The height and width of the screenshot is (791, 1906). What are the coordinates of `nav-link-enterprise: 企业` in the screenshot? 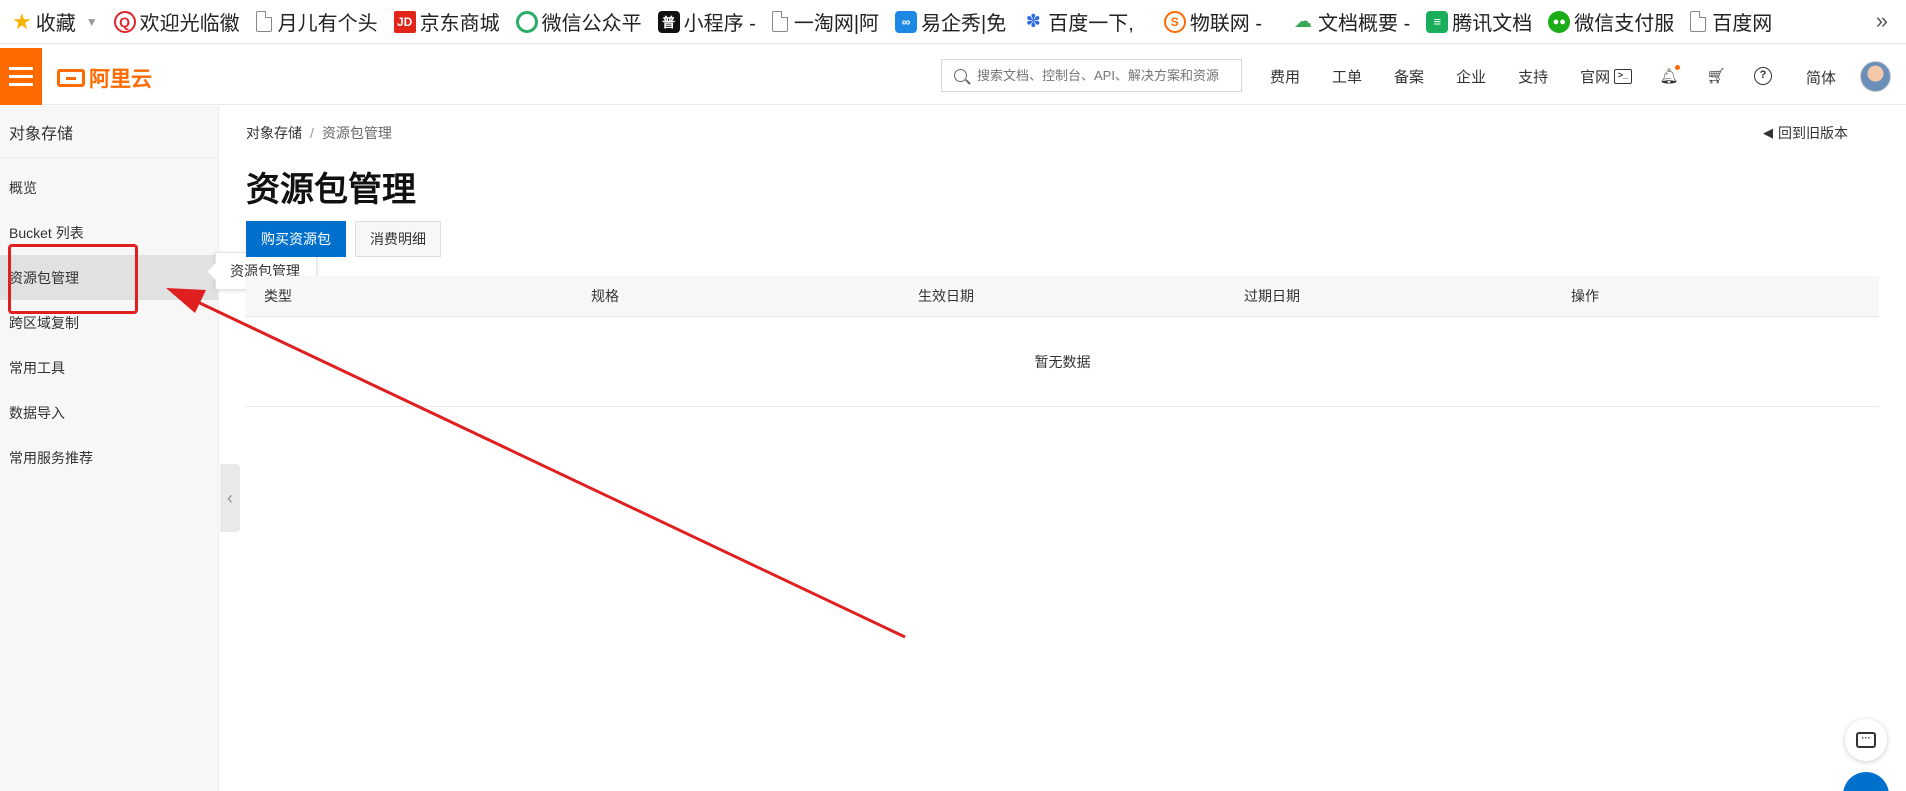 It's located at (1471, 76).